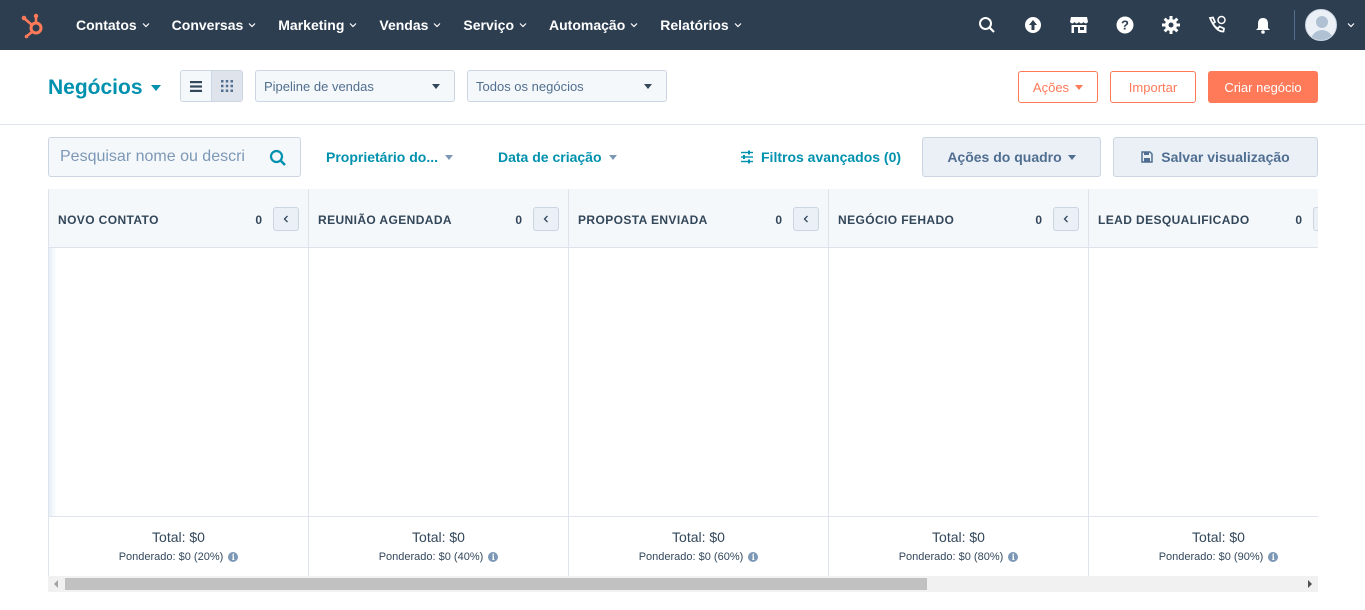  I want to click on column-weighted: Ponderado: $0 (90%) i, so click(1203, 557).